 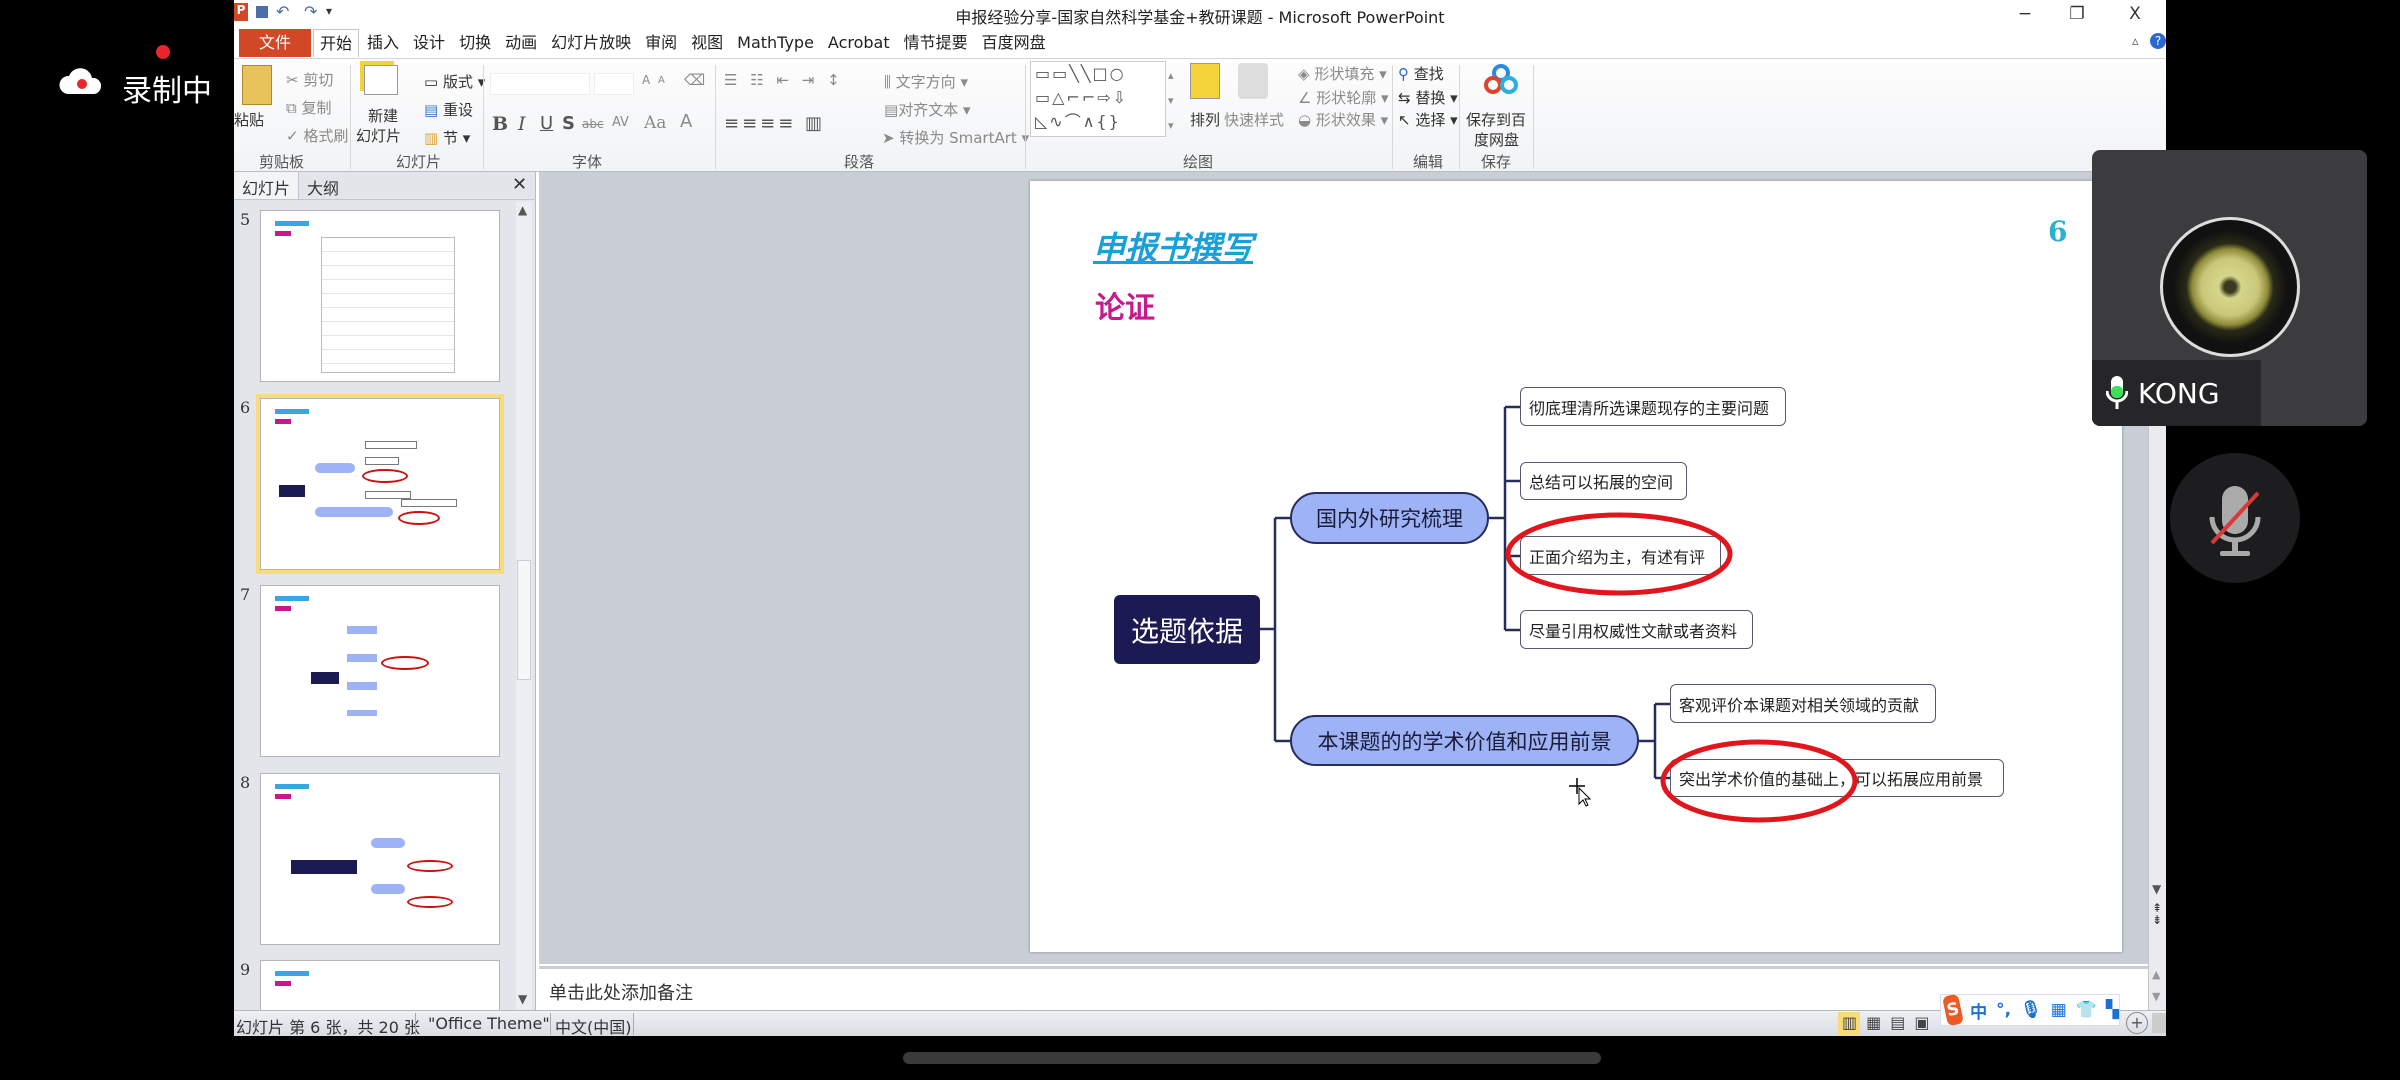 I want to click on arrange-icon, so click(x=1205, y=81).